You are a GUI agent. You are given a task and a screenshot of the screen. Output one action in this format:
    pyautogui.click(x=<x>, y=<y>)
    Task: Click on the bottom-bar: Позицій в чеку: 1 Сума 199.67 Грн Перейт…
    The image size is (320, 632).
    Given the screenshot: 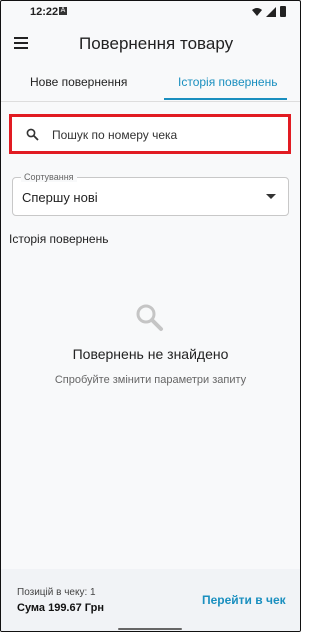 What is the action you would take?
    pyautogui.click(x=150, y=600)
    